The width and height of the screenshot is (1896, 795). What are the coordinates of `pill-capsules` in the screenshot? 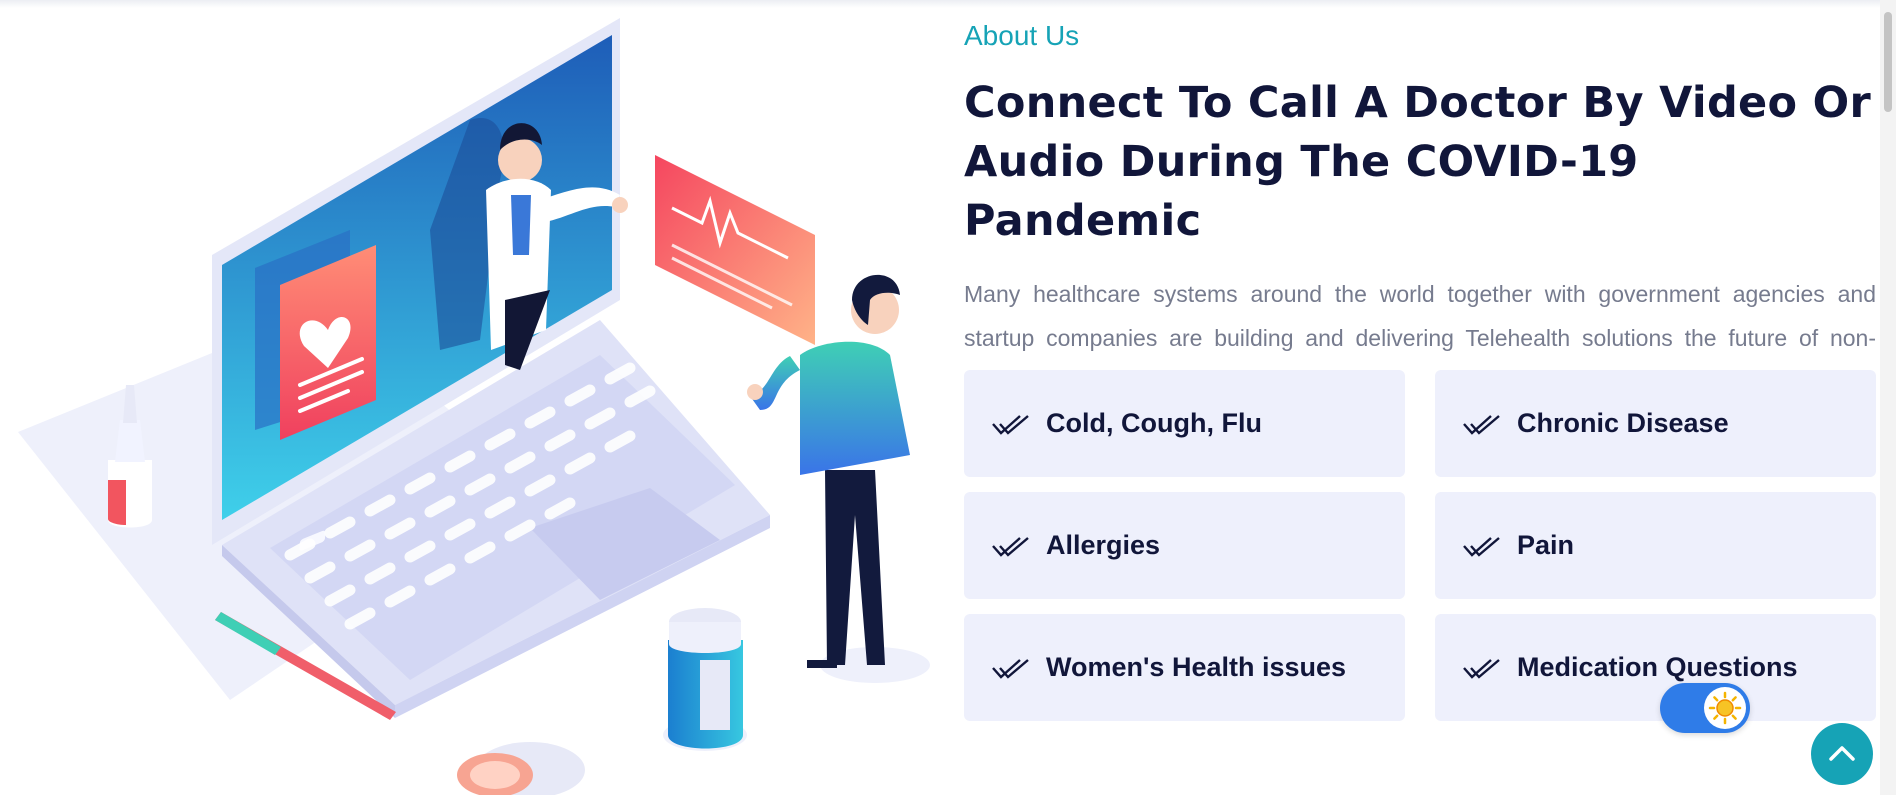 It's located at (521, 768).